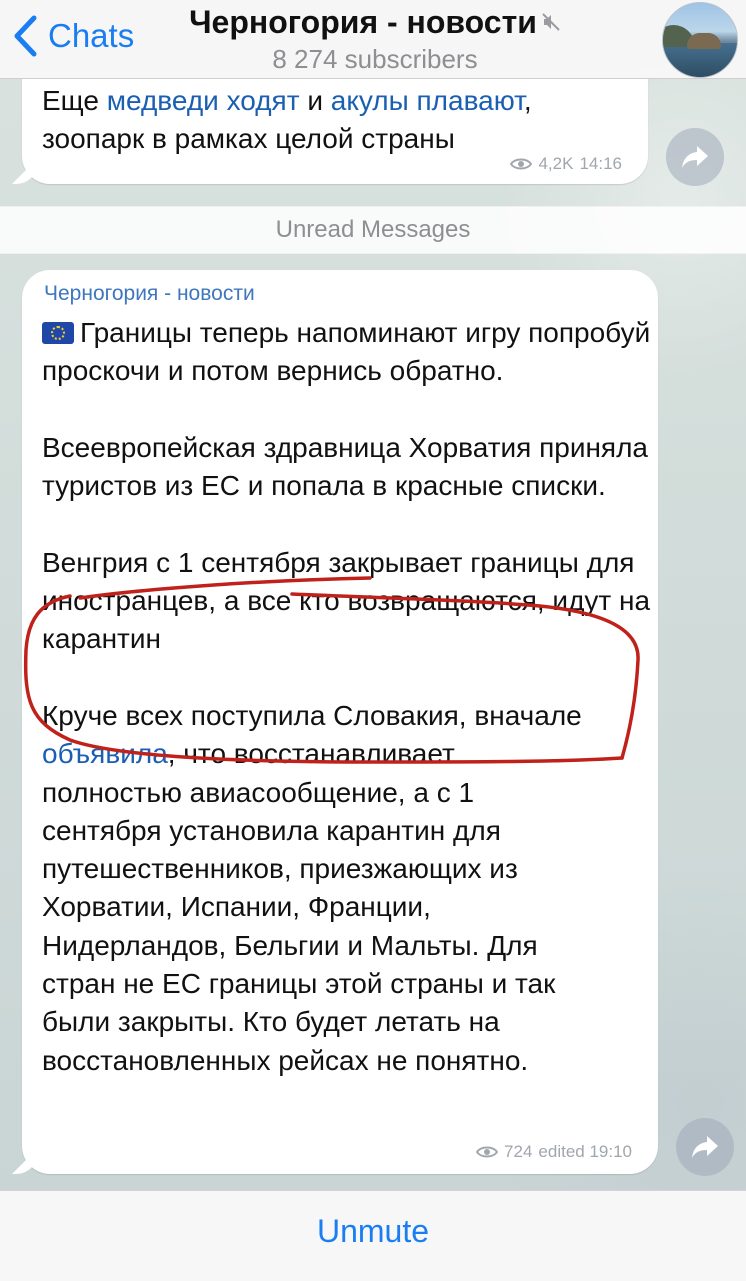 The image size is (746, 1281). Describe the element at coordinates (600, 163) in the screenshot. I see `message-time: 14:16` at that location.